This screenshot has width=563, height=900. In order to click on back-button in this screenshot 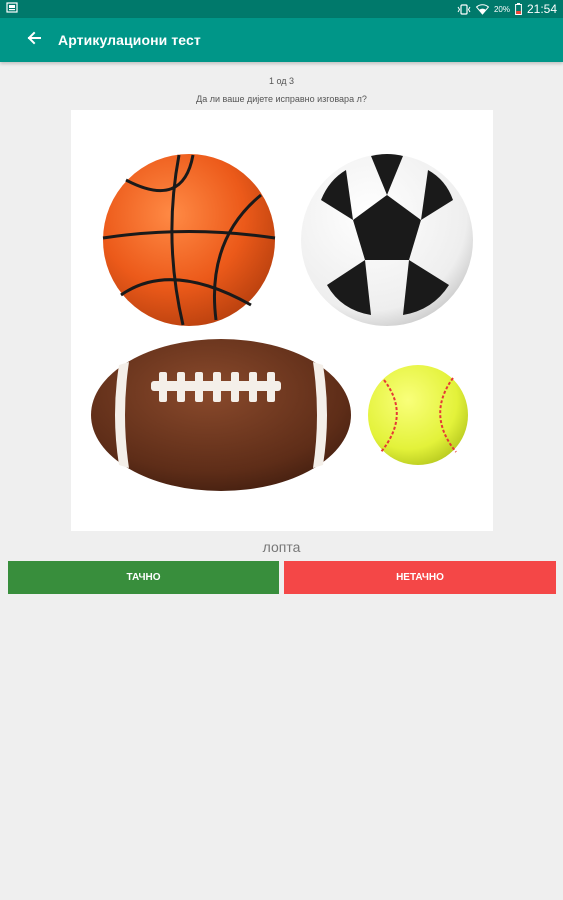, I will do `click(34, 40)`.